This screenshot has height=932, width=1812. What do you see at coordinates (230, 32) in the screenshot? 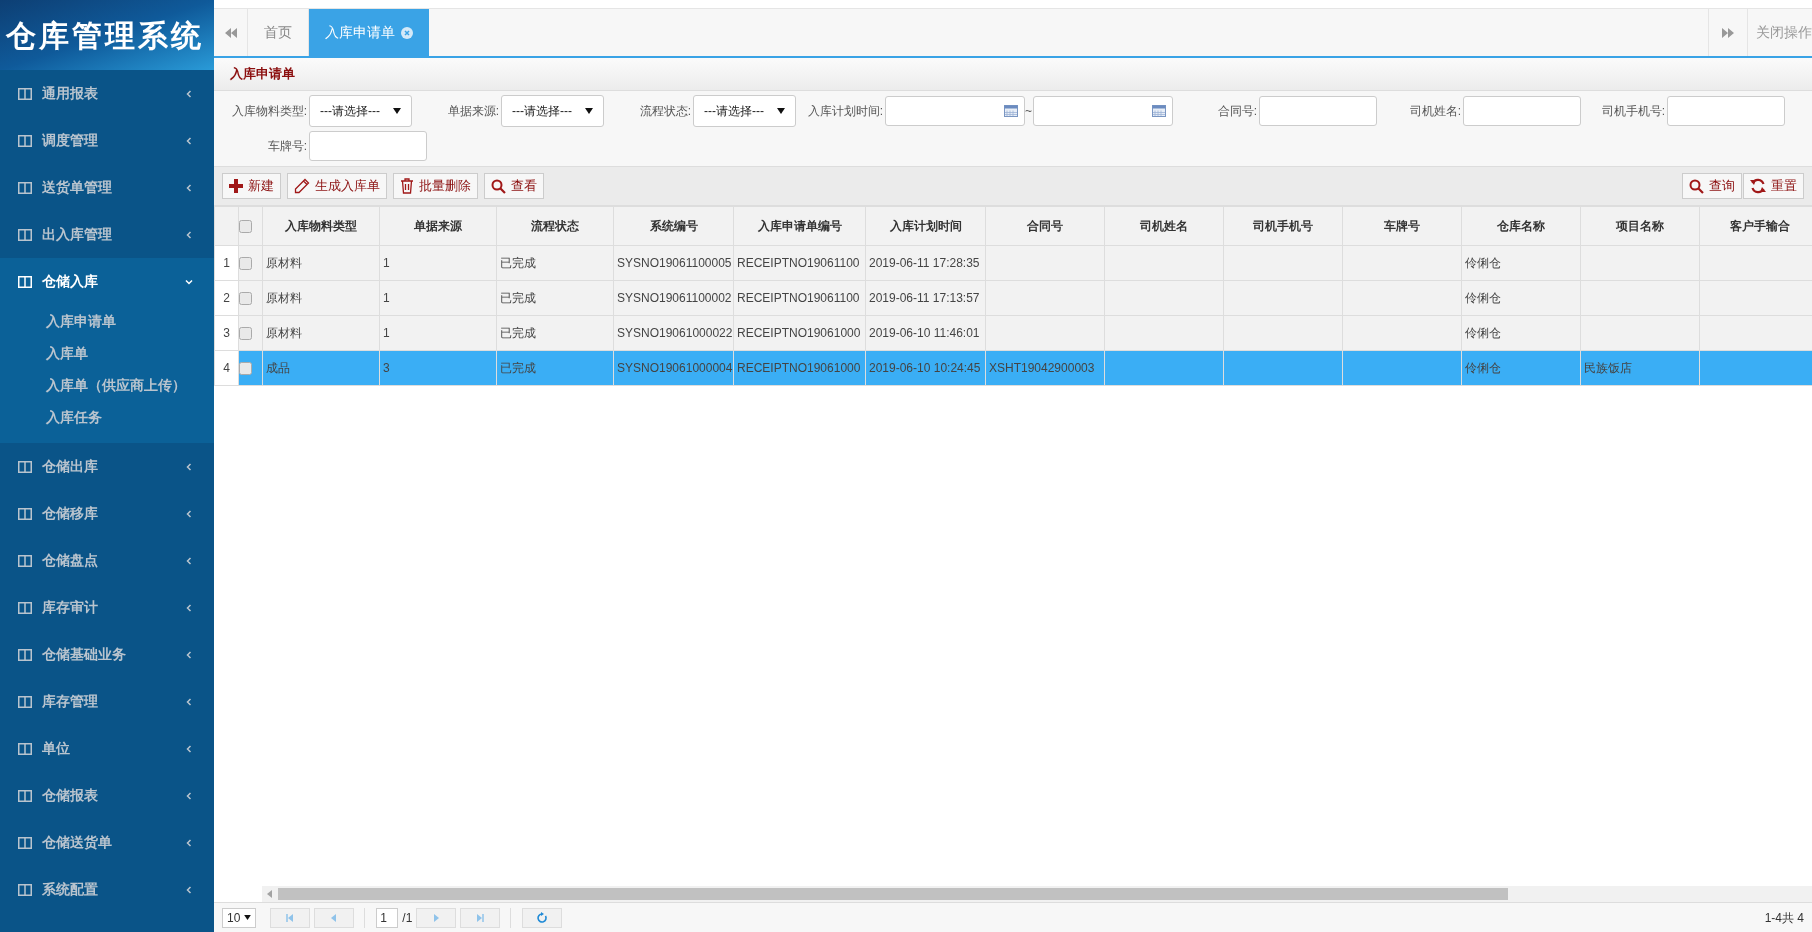
I see `double-left-arrow-icon` at bounding box center [230, 32].